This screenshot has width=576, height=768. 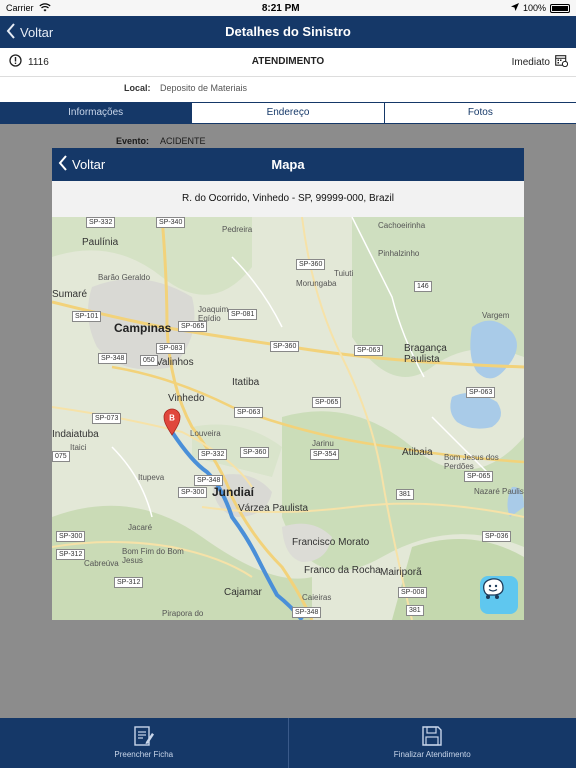 What do you see at coordinates (186, 398) in the screenshot?
I see `map-city-label: Vinhedo` at bounding box center [186, 398].